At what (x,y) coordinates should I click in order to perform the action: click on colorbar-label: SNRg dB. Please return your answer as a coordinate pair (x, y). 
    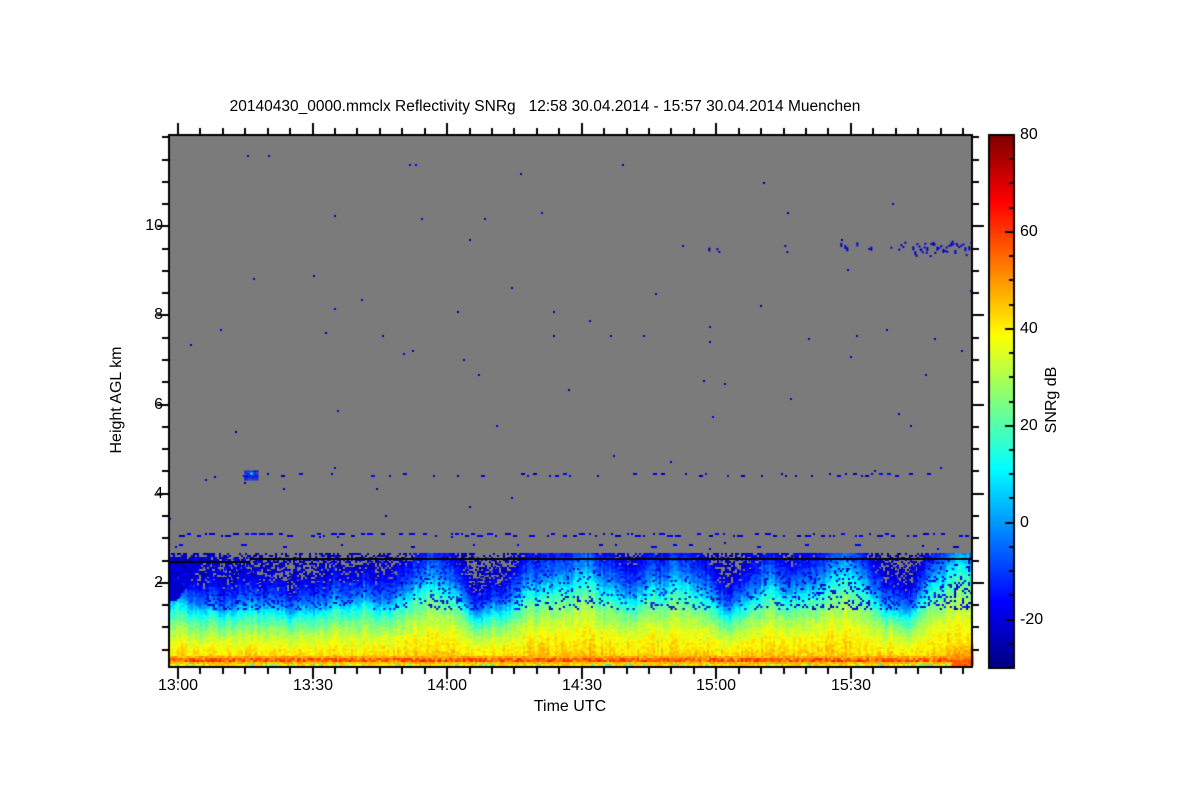
    Looking at the image, I should click on (1051, 400).